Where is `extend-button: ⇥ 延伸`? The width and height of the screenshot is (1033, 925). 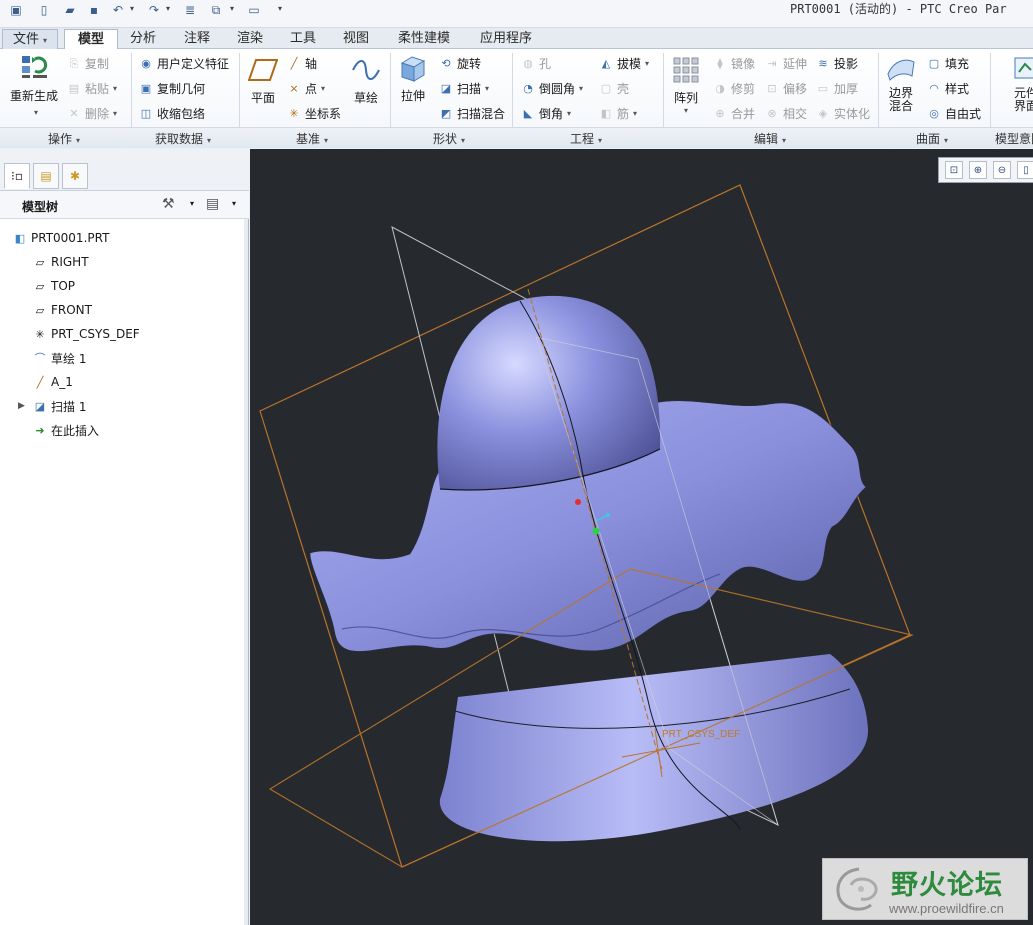
extend-button: ⇥ 延伸 is located at coordinates (785, 63).